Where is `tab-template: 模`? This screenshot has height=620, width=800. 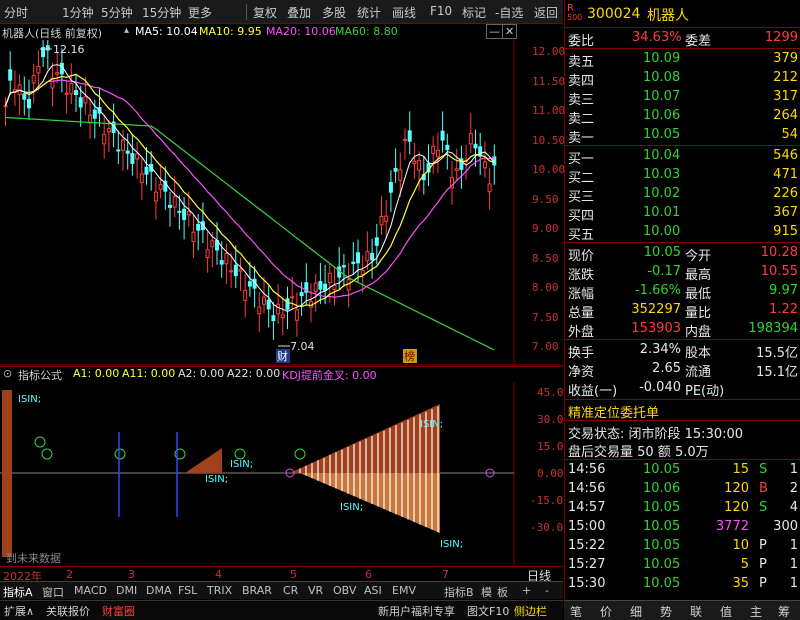 tab-template: 模 is located at coordinates (486, 592).